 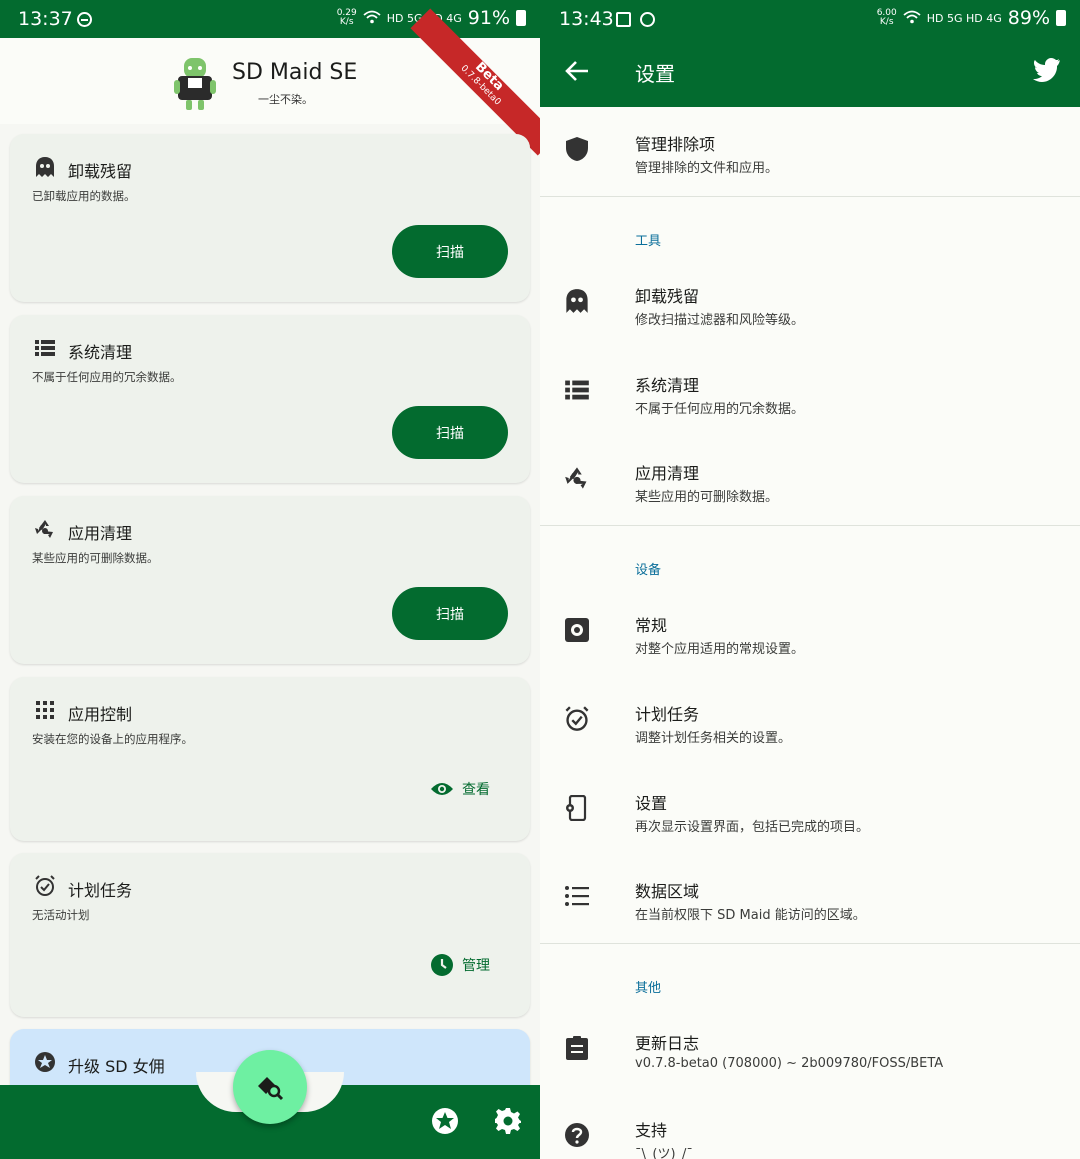 What do you see at coordinates (810, 72) in the screenshot?
I see `top-app-bar: 设置` at bounding box center [810, 72].